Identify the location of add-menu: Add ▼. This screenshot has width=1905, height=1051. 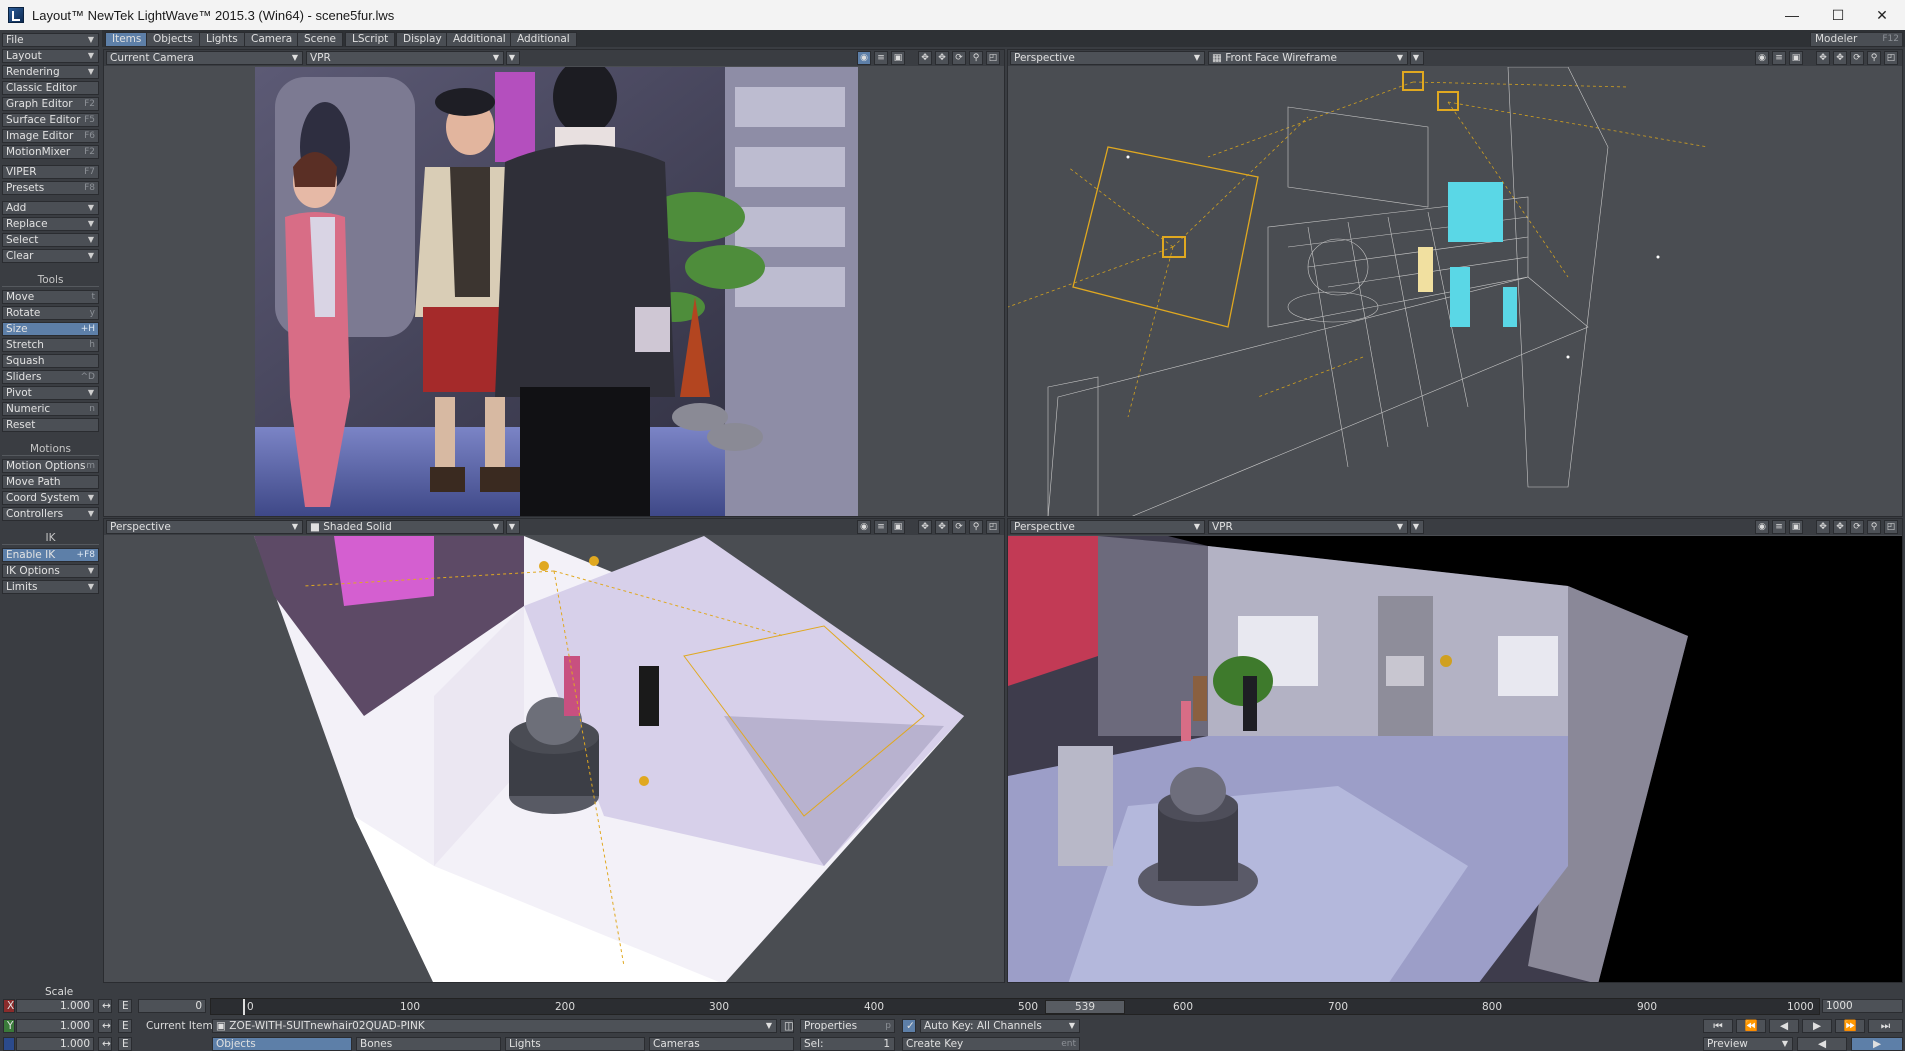
(50, 208).